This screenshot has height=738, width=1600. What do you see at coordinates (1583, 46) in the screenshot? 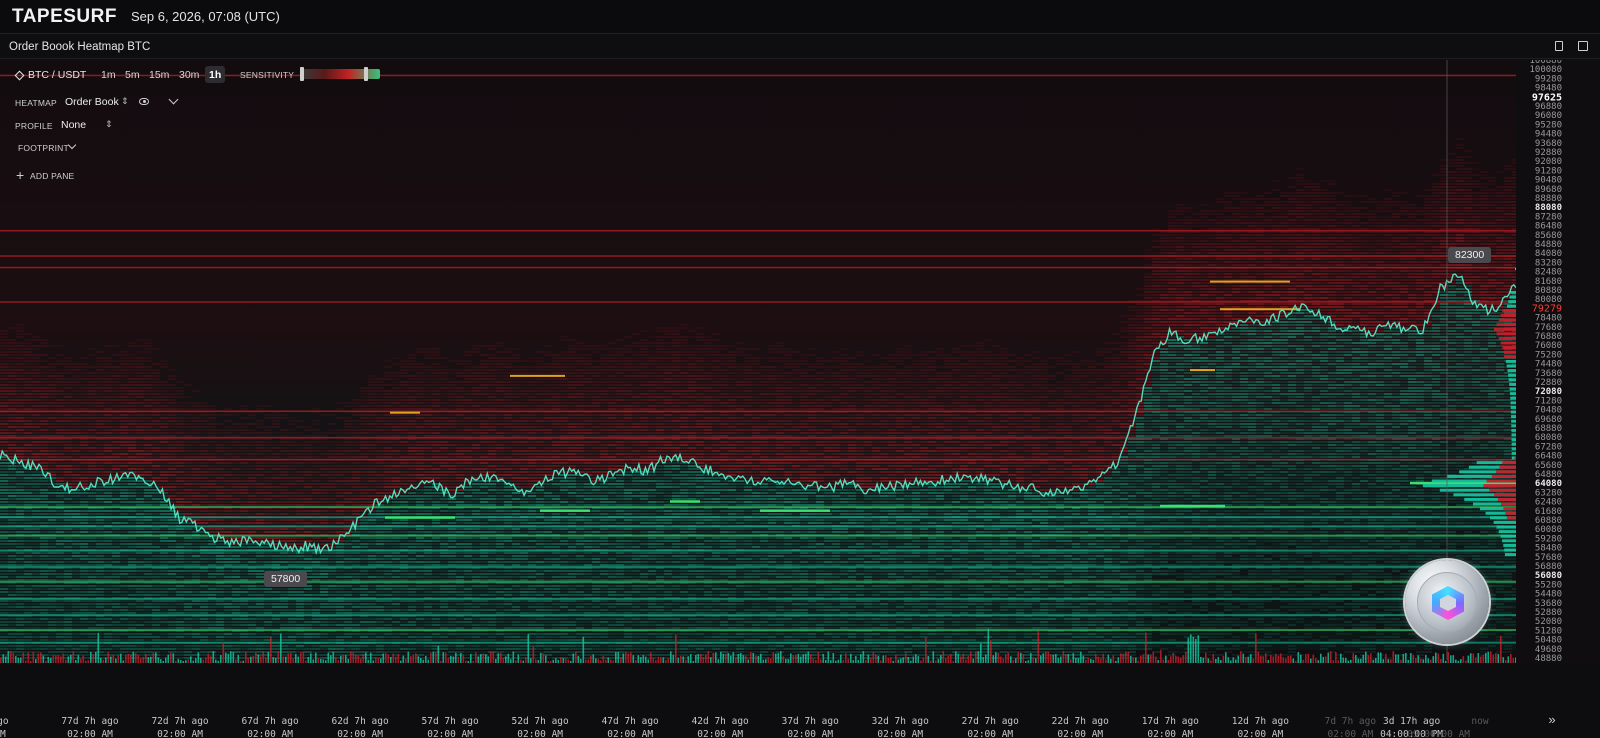
I see `maximize-pane-button` at bounding box center [1583, 46].